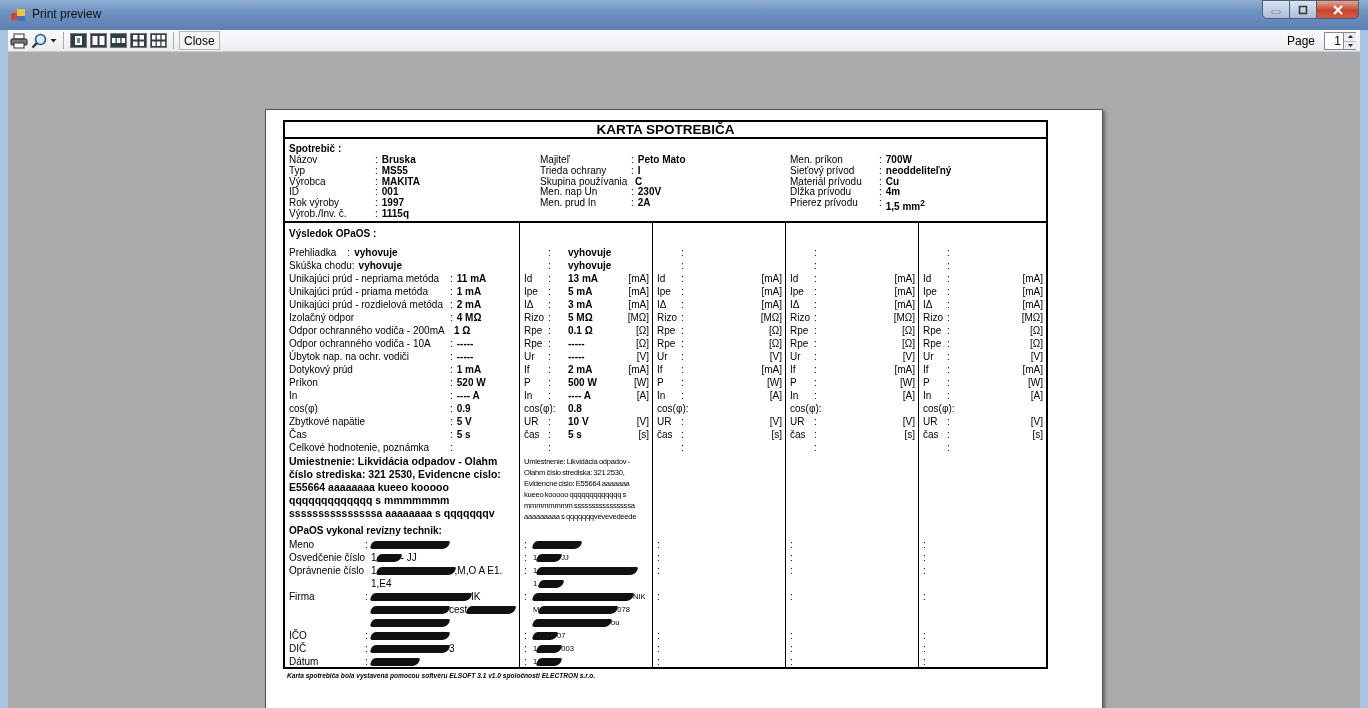  Describe the element at coordinates (1276, 9) in the screenshot. I see `minimize-button` at that location.